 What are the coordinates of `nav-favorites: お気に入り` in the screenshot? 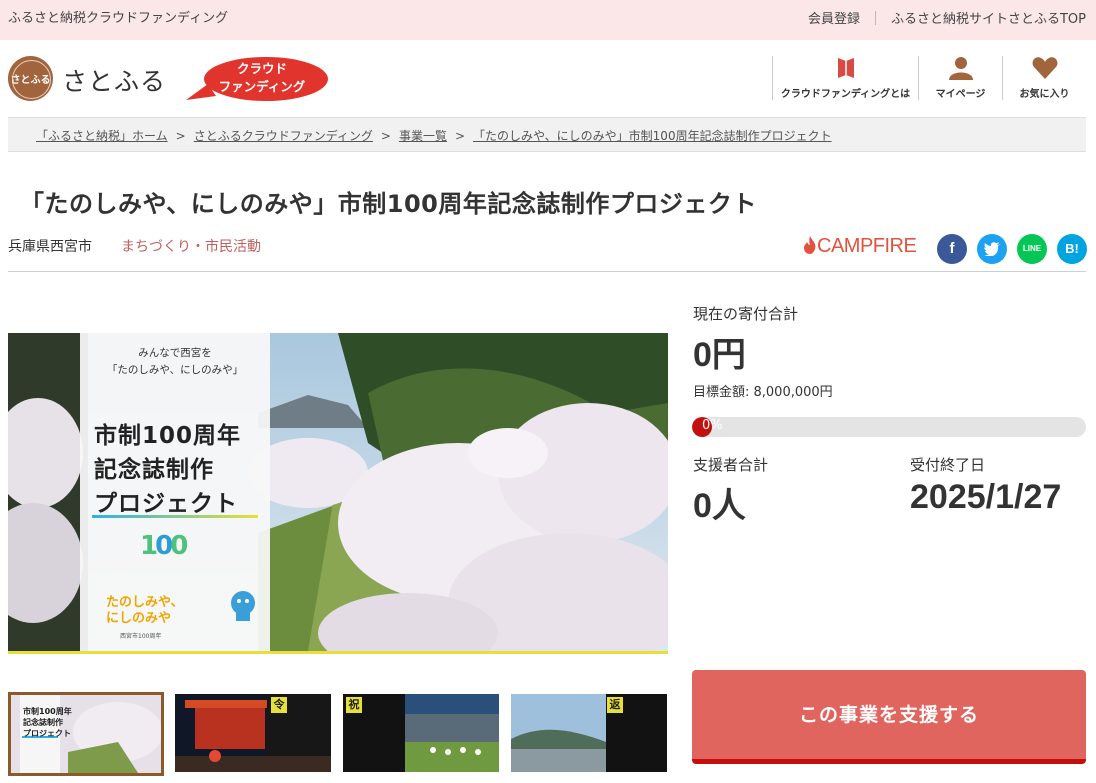 It's located at (1044, 78).